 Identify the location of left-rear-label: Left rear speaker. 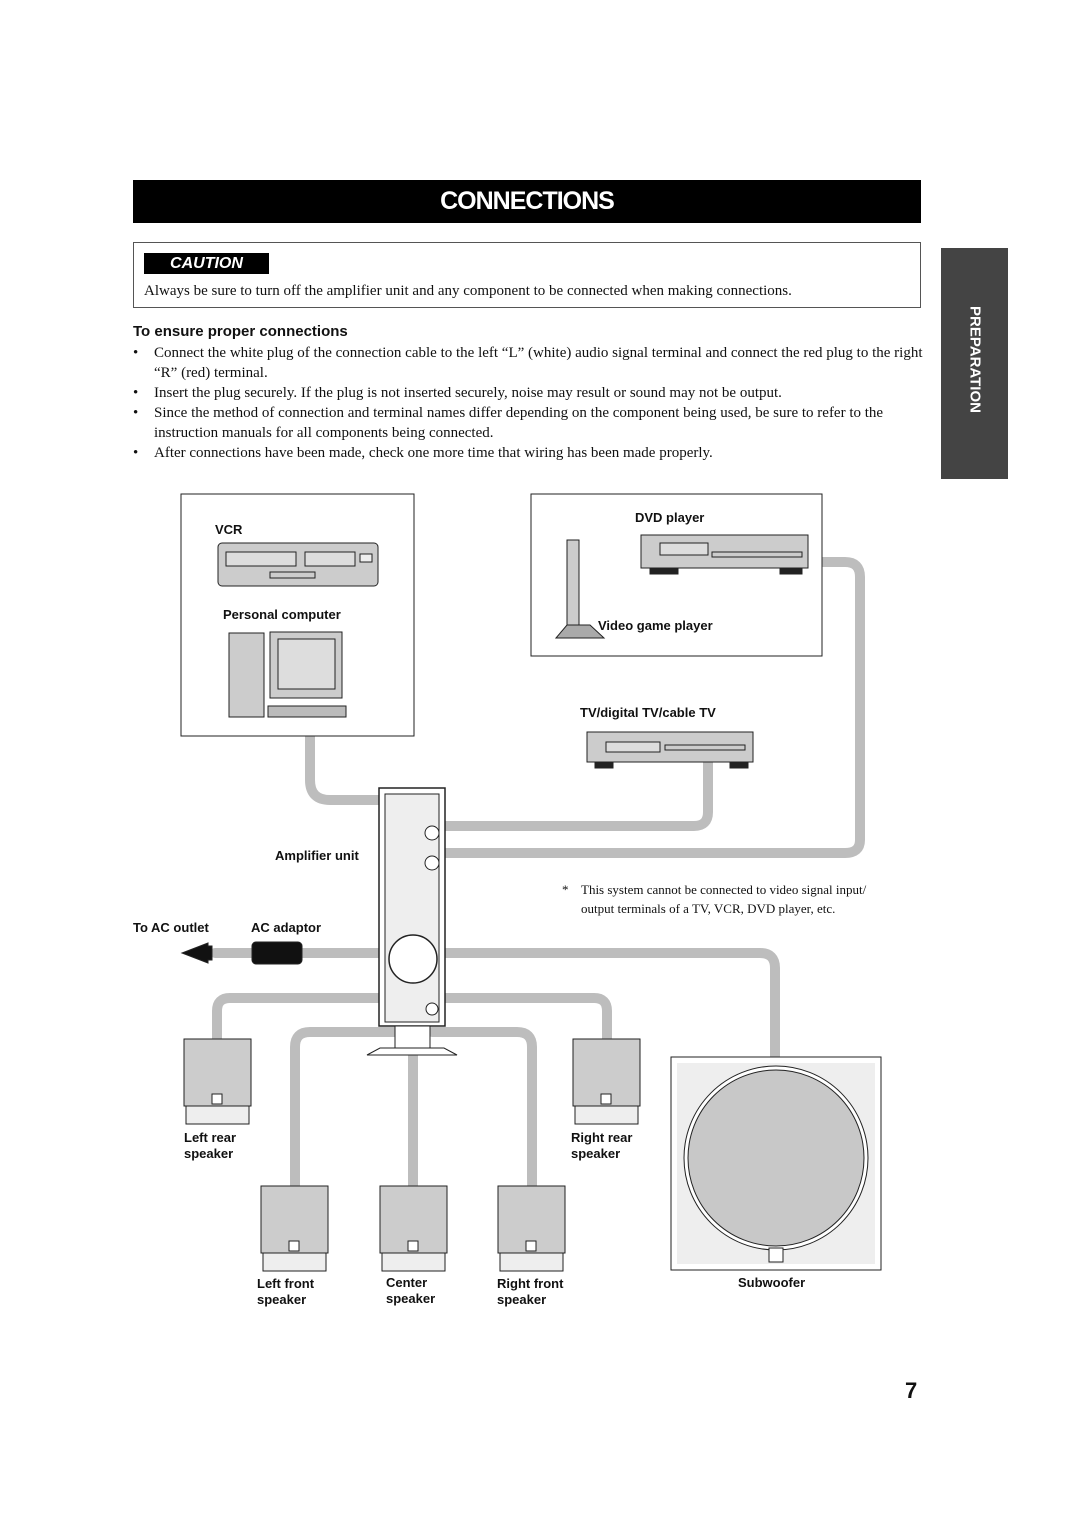
(210, 1145).